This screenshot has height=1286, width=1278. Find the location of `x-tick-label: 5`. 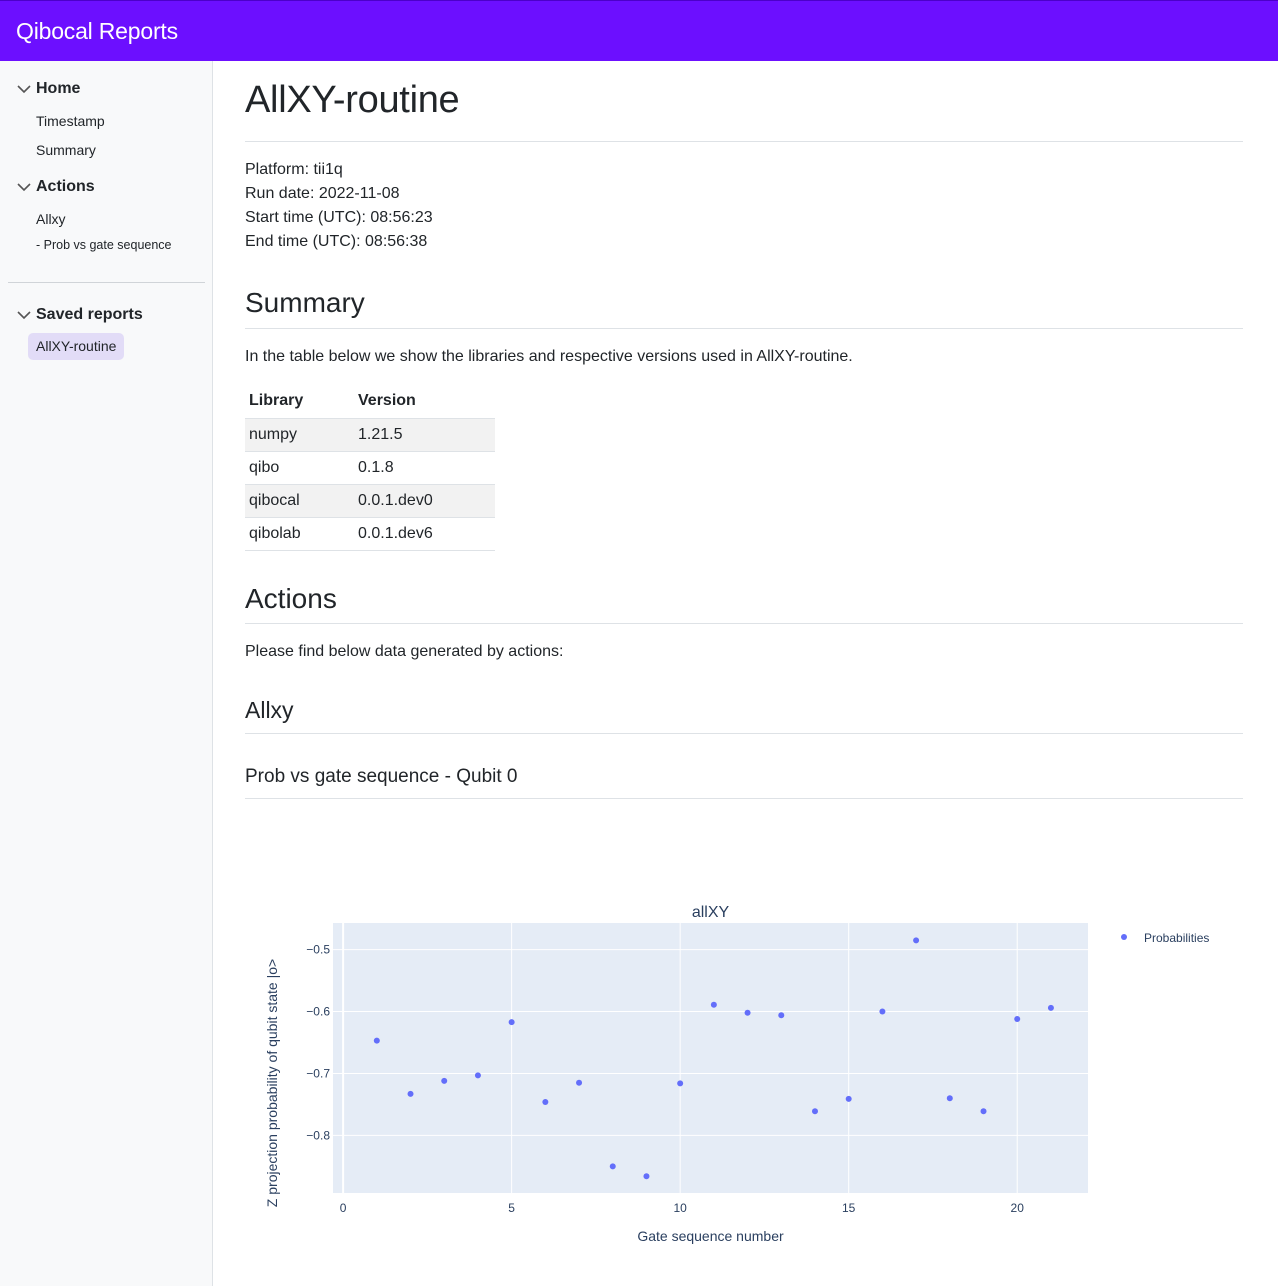

x-tick-label: 5 is located at coordinates (511, 1208).